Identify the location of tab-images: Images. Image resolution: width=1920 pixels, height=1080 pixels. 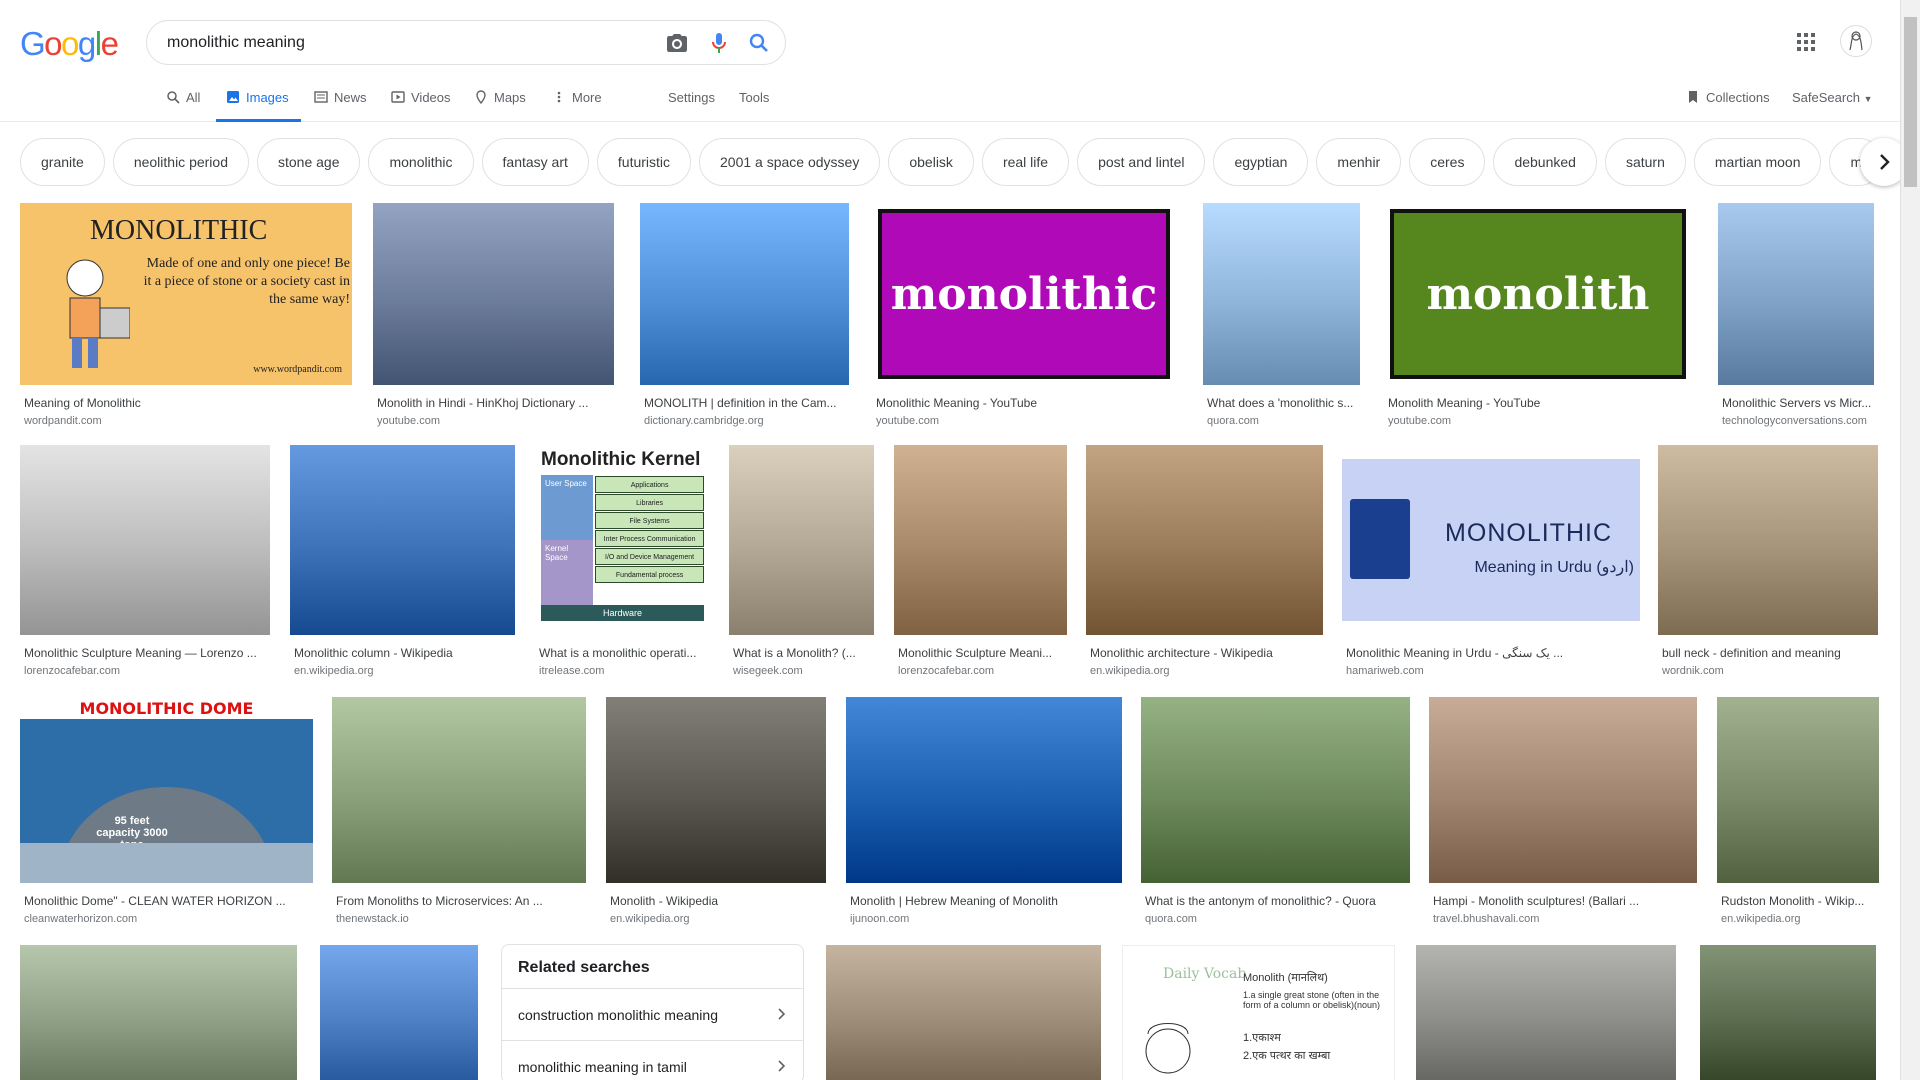
(258, 106).